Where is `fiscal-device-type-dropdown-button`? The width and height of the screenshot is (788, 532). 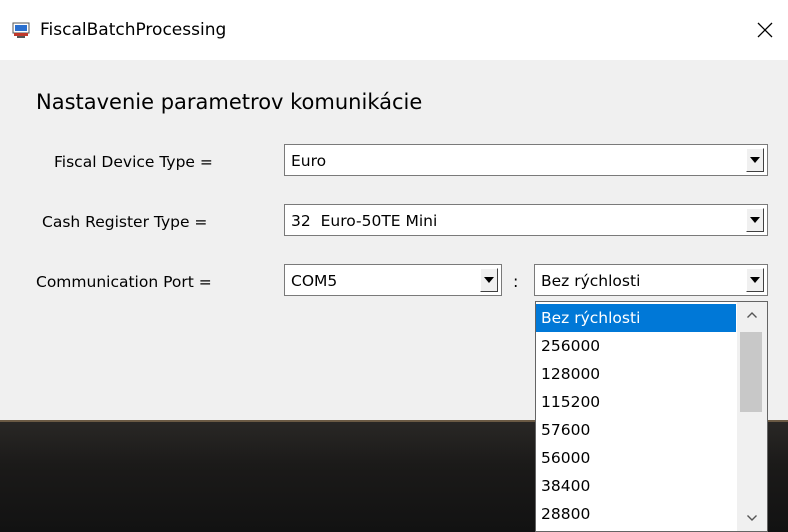
fiscal-device-type-dropdown-button is located at coordinates (755, 160).